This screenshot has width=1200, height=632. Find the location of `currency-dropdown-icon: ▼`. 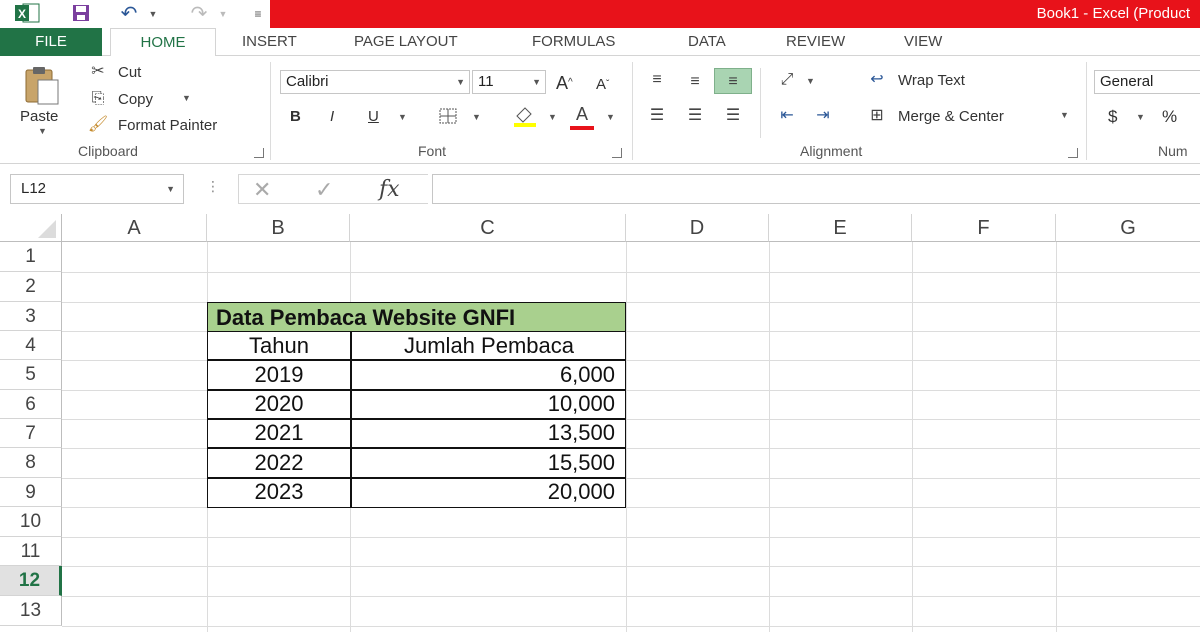

currency-dropdown-icon: ▼ is located at coordinates (1140, 117).